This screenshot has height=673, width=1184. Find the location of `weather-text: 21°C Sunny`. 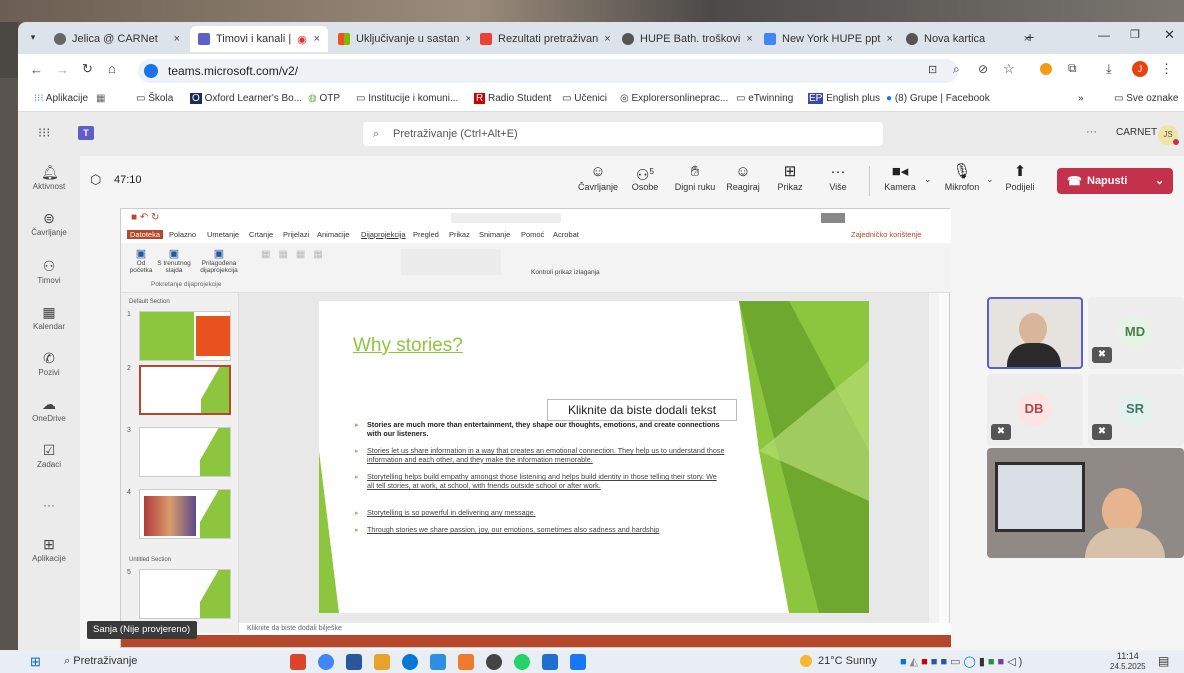

weather-text: 21°C Sunny is located at coordinates (847, 661).